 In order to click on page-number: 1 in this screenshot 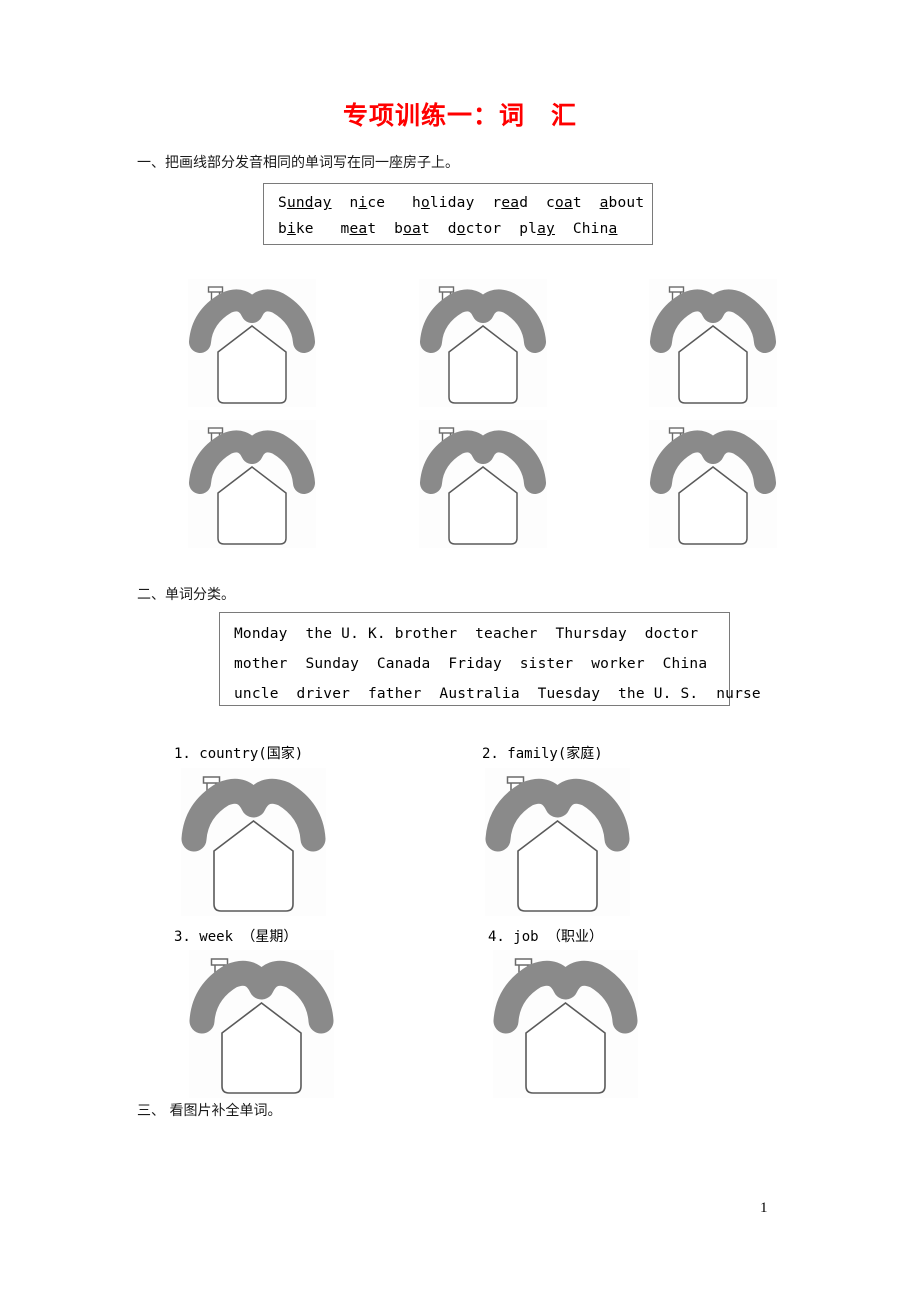, I will do `click(764, 1208)`.